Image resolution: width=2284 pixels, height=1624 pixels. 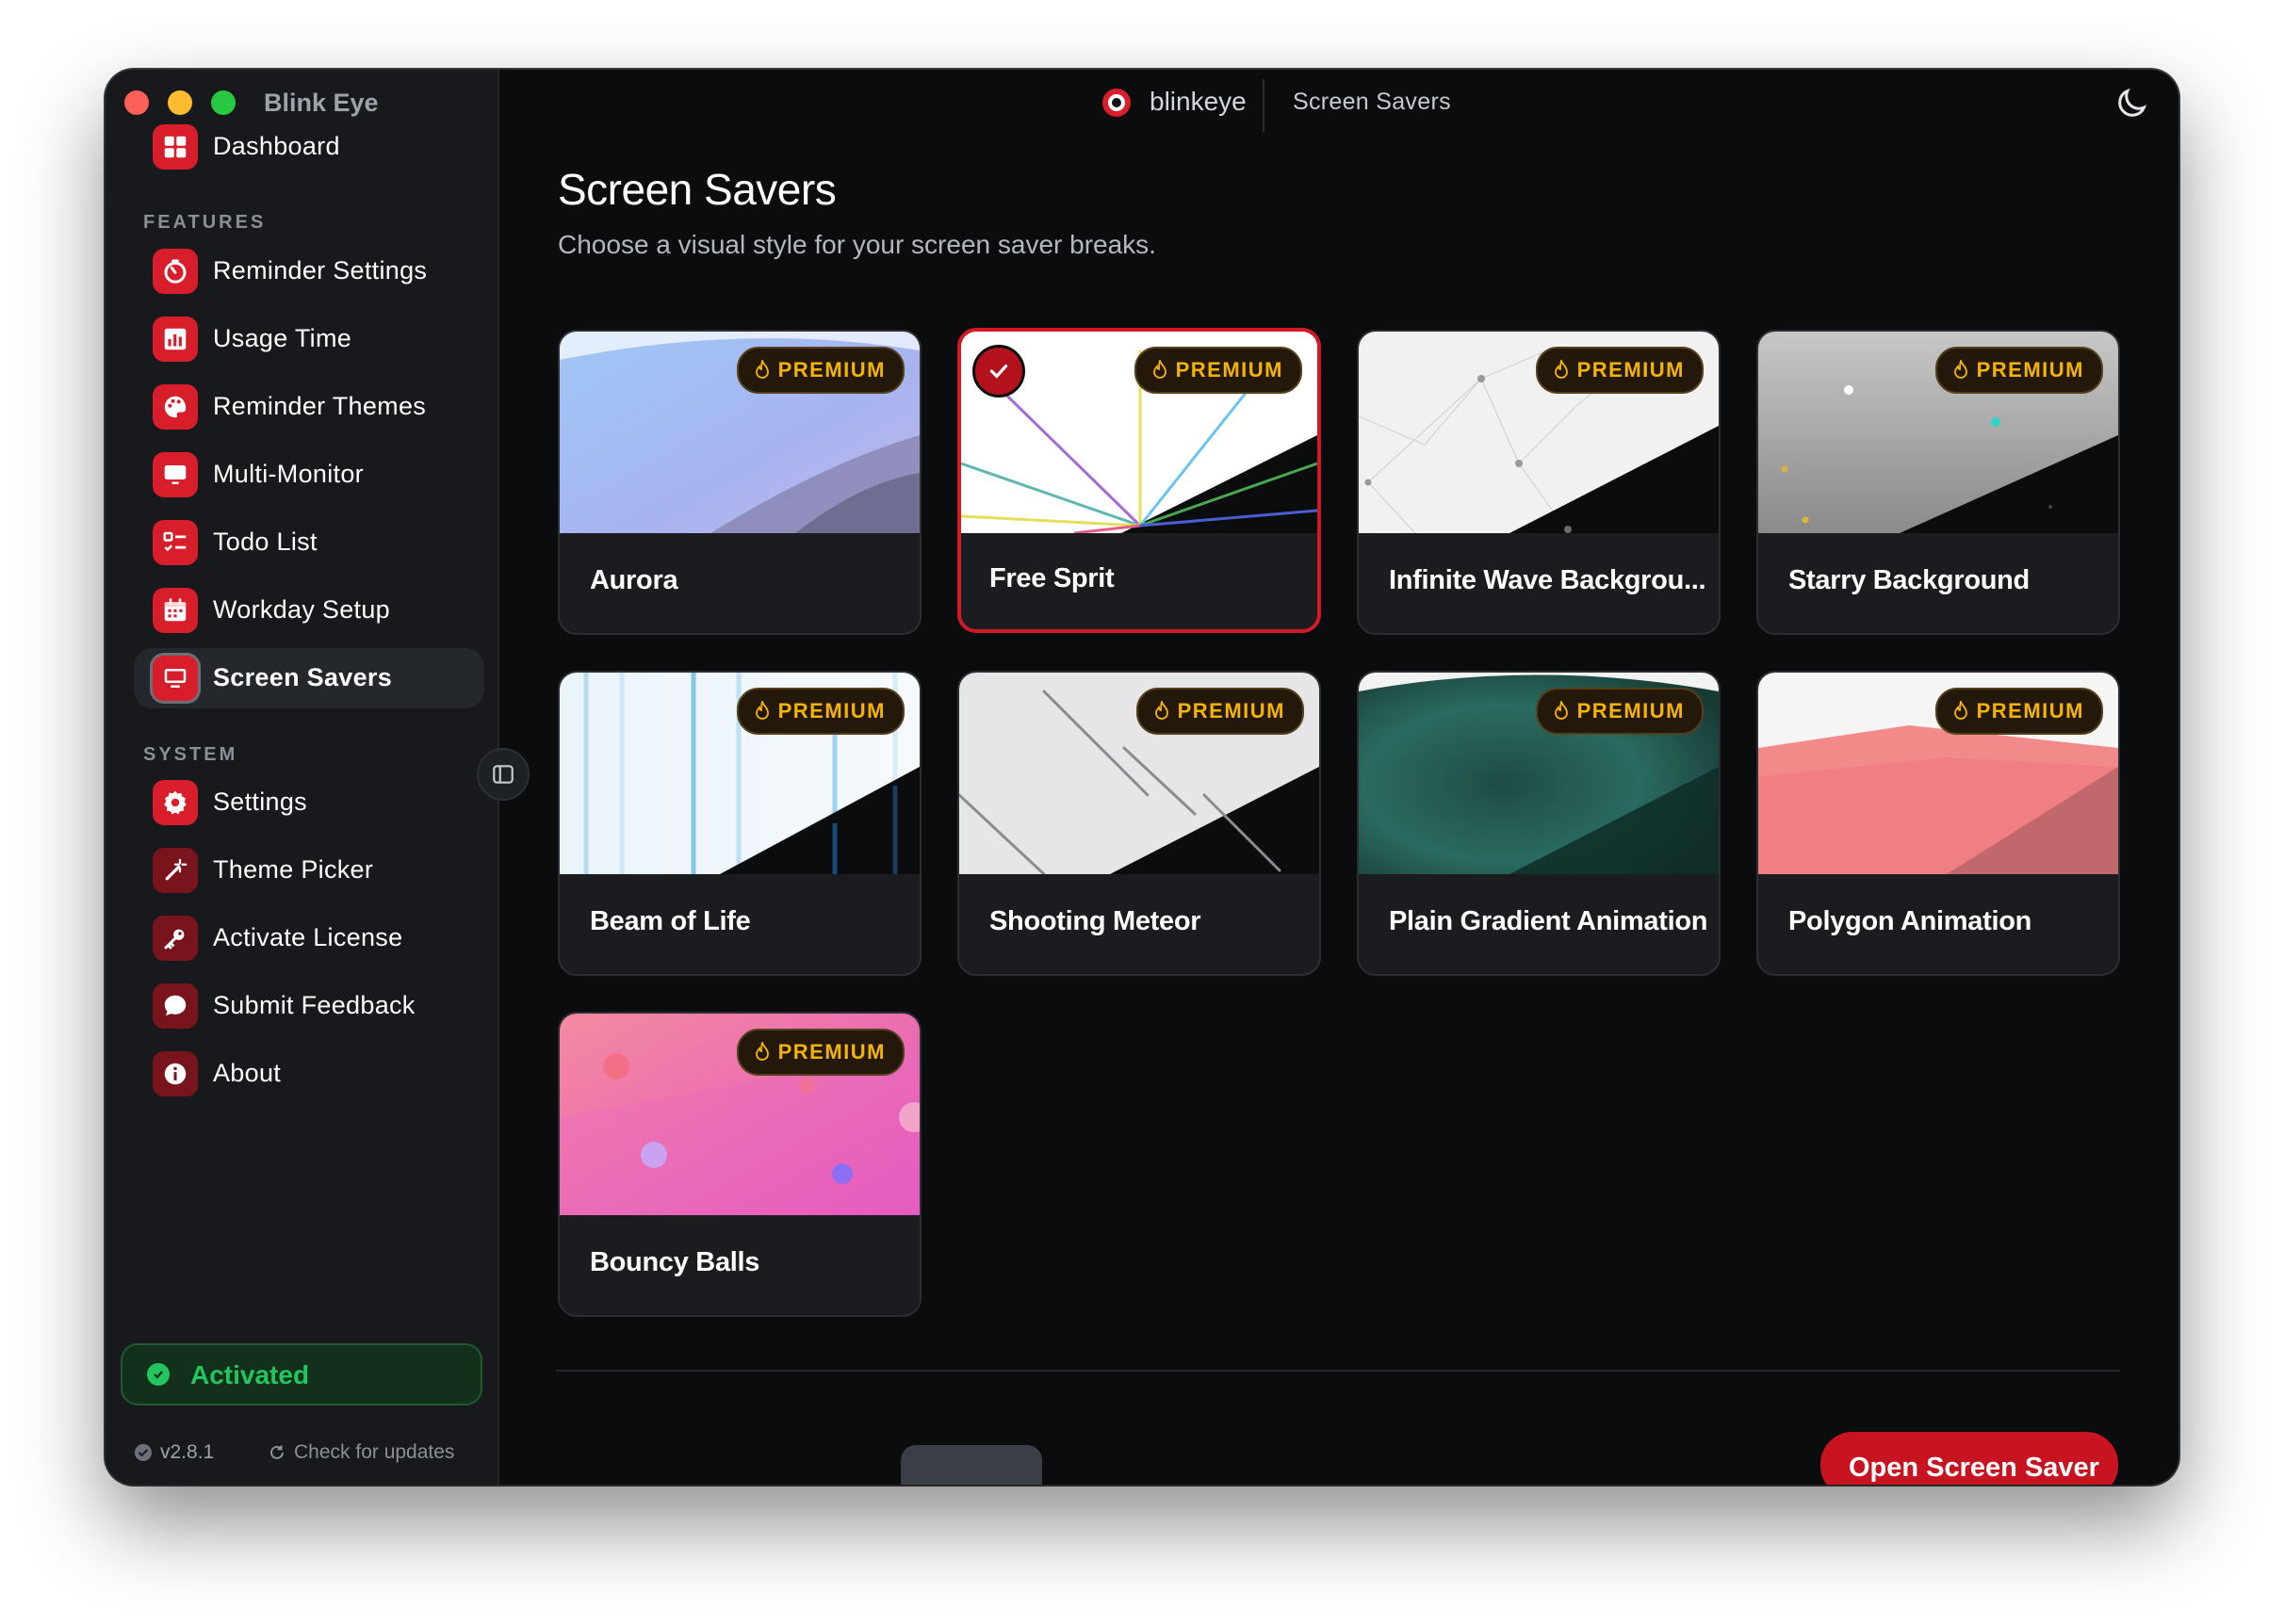 I want to click on brand-name: blinkeye, so click(x=1198, y=101).